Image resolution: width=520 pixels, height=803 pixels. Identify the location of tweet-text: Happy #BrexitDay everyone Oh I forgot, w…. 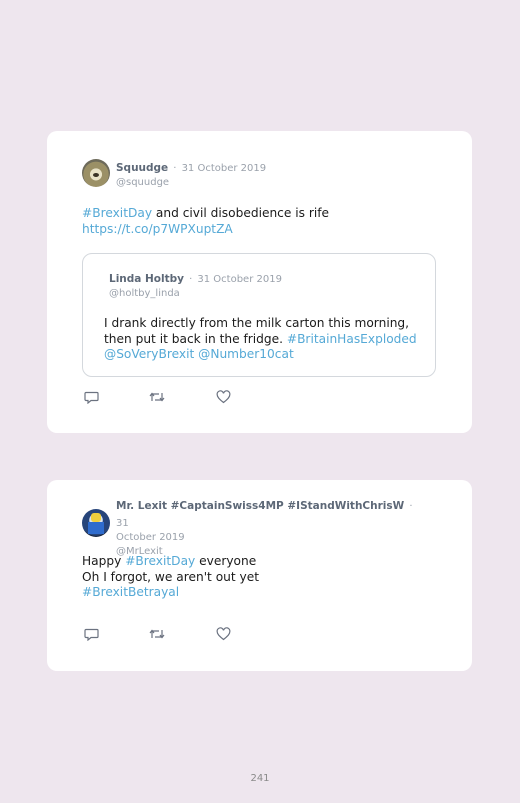
(170, 577).